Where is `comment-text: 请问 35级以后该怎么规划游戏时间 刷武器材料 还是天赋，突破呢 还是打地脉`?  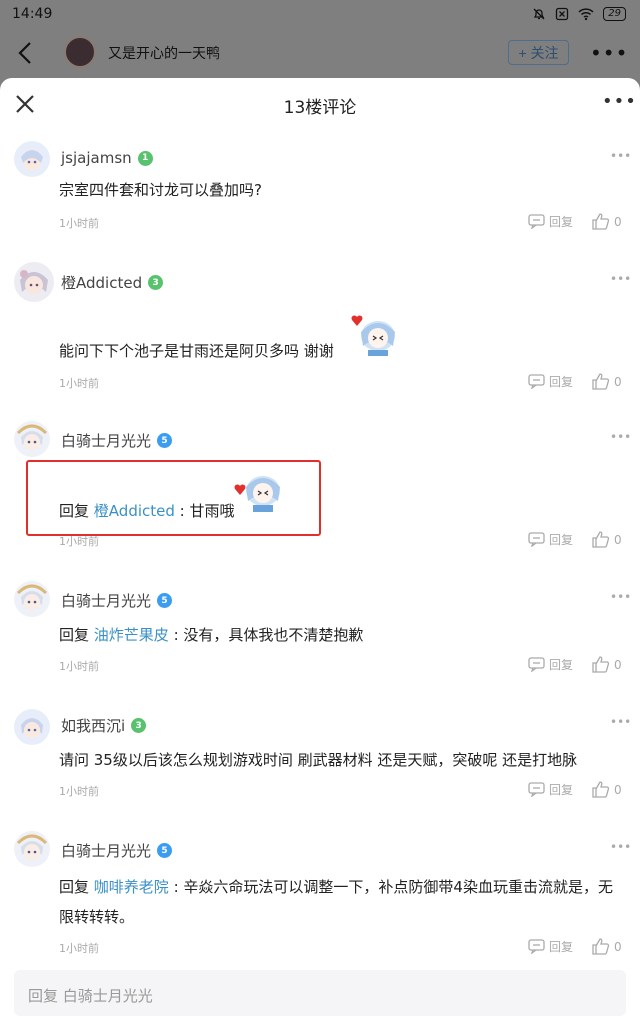 comment-text: 请问 35级以后该怎么规划游戏时间 刷武器材料 还是天赋，突破呢 还是打地脉 is located at coordinates (318, 760).